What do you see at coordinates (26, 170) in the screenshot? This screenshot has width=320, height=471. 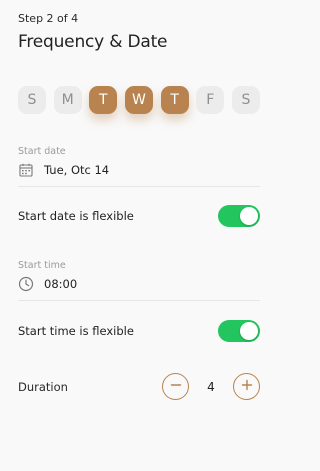 I see `calendar-icon` at bounding box center [26, 170].